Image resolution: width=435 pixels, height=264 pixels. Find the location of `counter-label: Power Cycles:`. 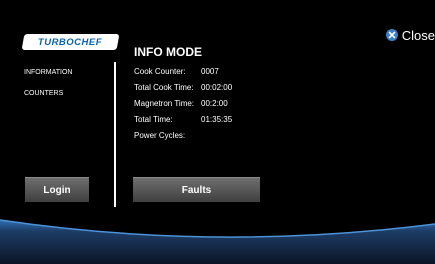

counter-label: Power Cycles: is located at coordinates (160, 135).